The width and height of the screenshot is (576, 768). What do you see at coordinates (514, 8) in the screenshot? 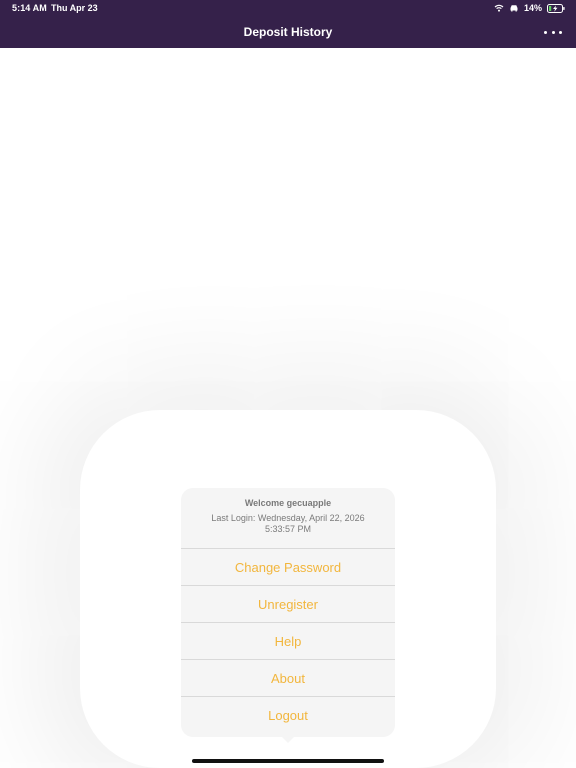
I see `car-icon` at bounding box center [514, 8].